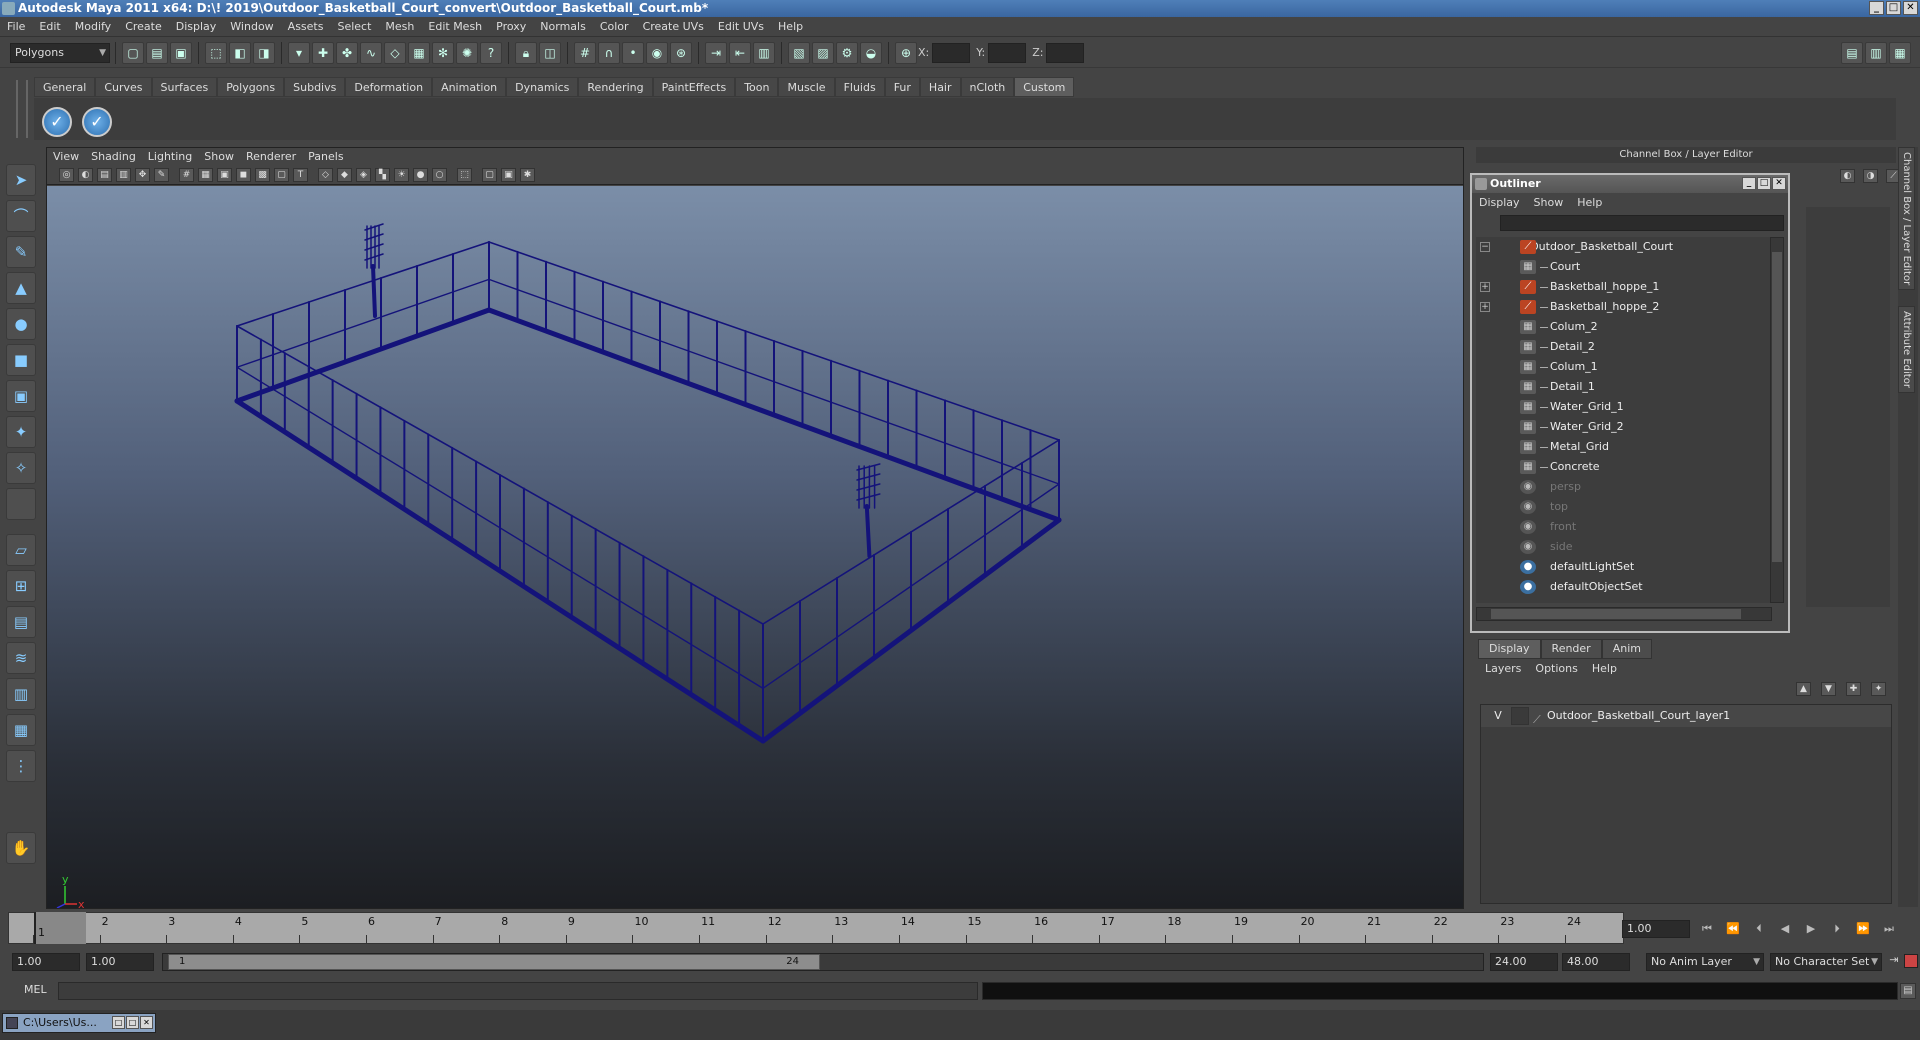 The image size is (1920, 1040). What do you see at coordinates (681, 52) in the screenshot?
I see `make-live-icon: ⊛` at bounding box center [681, 52].